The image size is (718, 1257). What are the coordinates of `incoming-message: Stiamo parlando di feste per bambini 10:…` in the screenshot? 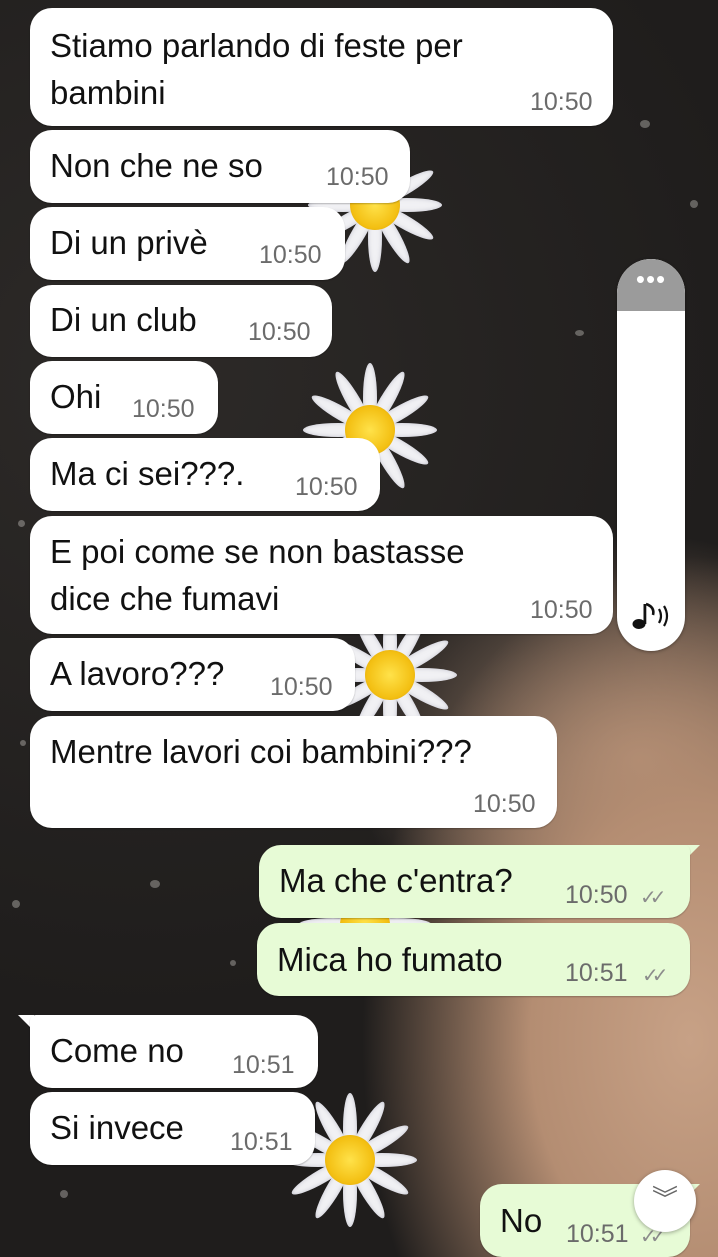 It's located at (321, 67).